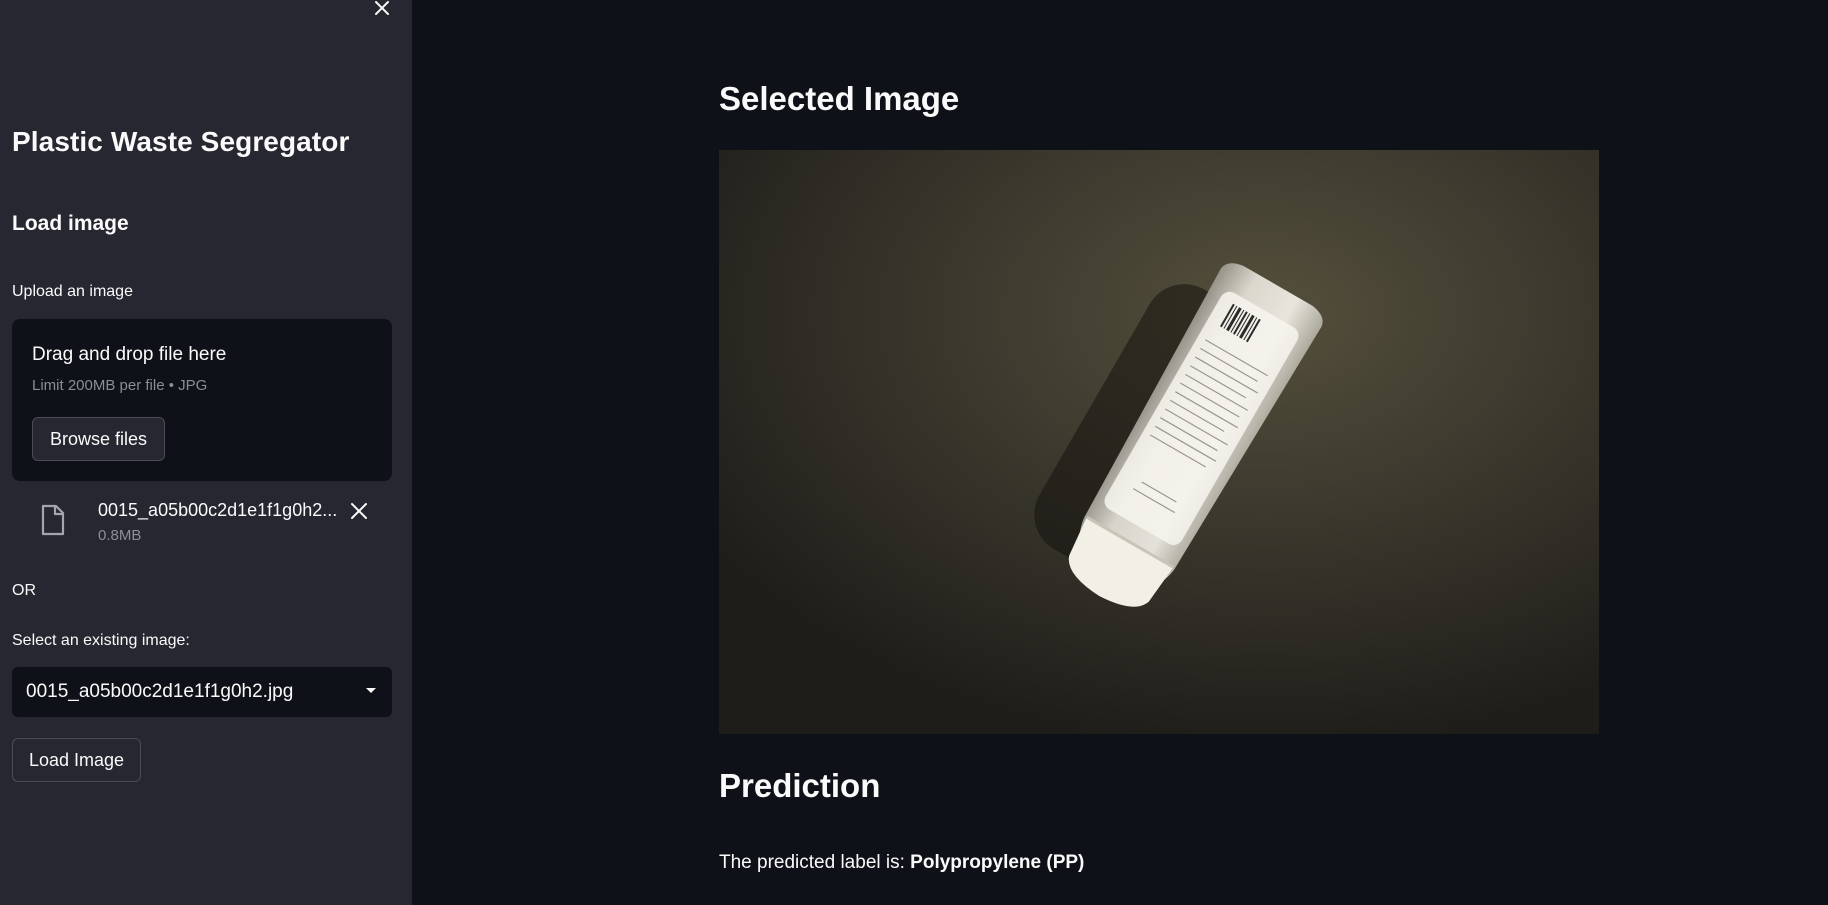 Image resolution: width=1828 pixels, height=905 pixels. I want to click on uploaded-file-size: 0.8MB, so click(120, 535).